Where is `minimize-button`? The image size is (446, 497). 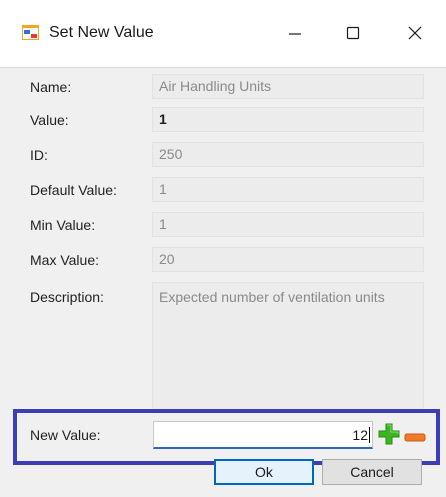 minimize-button is located at coordinates (295, 33).